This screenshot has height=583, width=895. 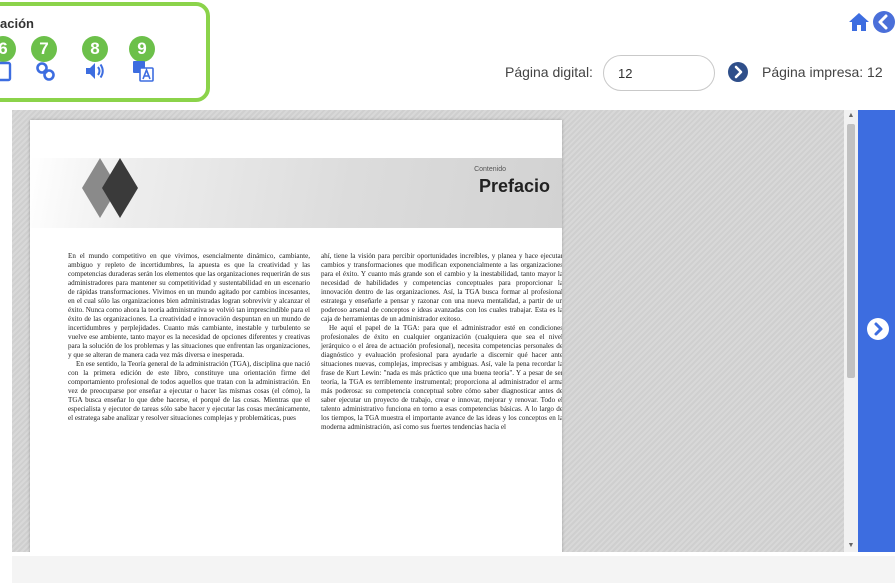 What do you see at coordinates (17, 23) in the screenshot?
I see `toolbar-title: ación` at bounding box center [17, 23].